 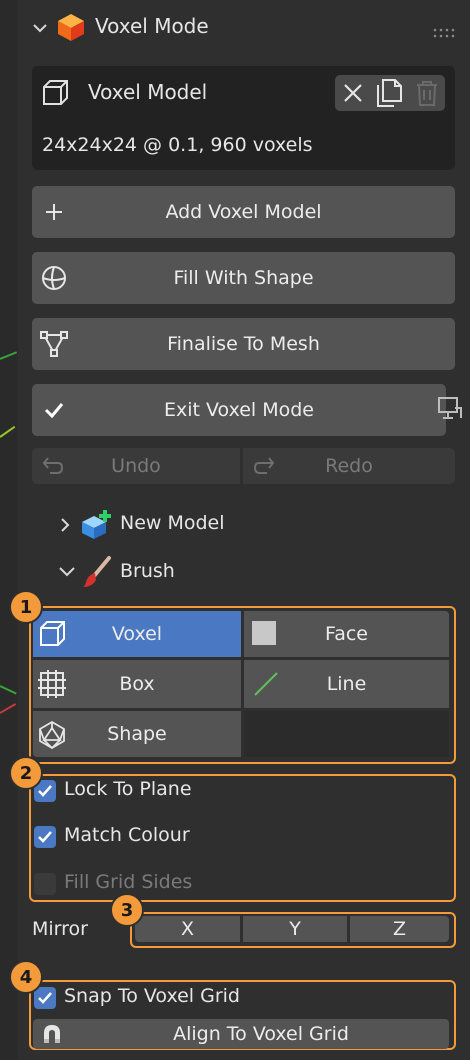 I want to click on fill-with-shape-label: Fill With Shape, so click(x=243, y=278).